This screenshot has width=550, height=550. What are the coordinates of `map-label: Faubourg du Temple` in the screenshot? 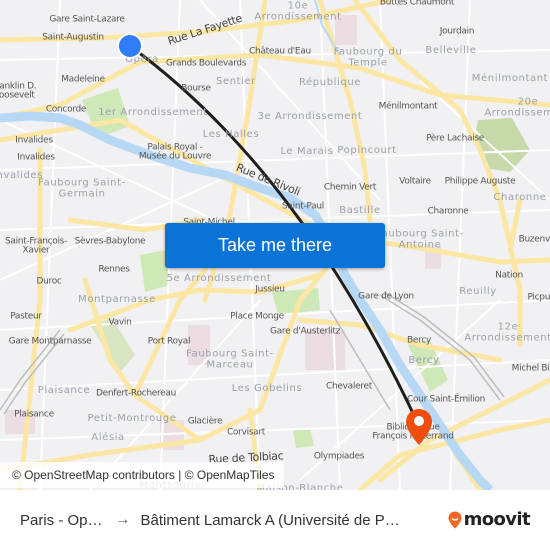 It's located at (368, 57).